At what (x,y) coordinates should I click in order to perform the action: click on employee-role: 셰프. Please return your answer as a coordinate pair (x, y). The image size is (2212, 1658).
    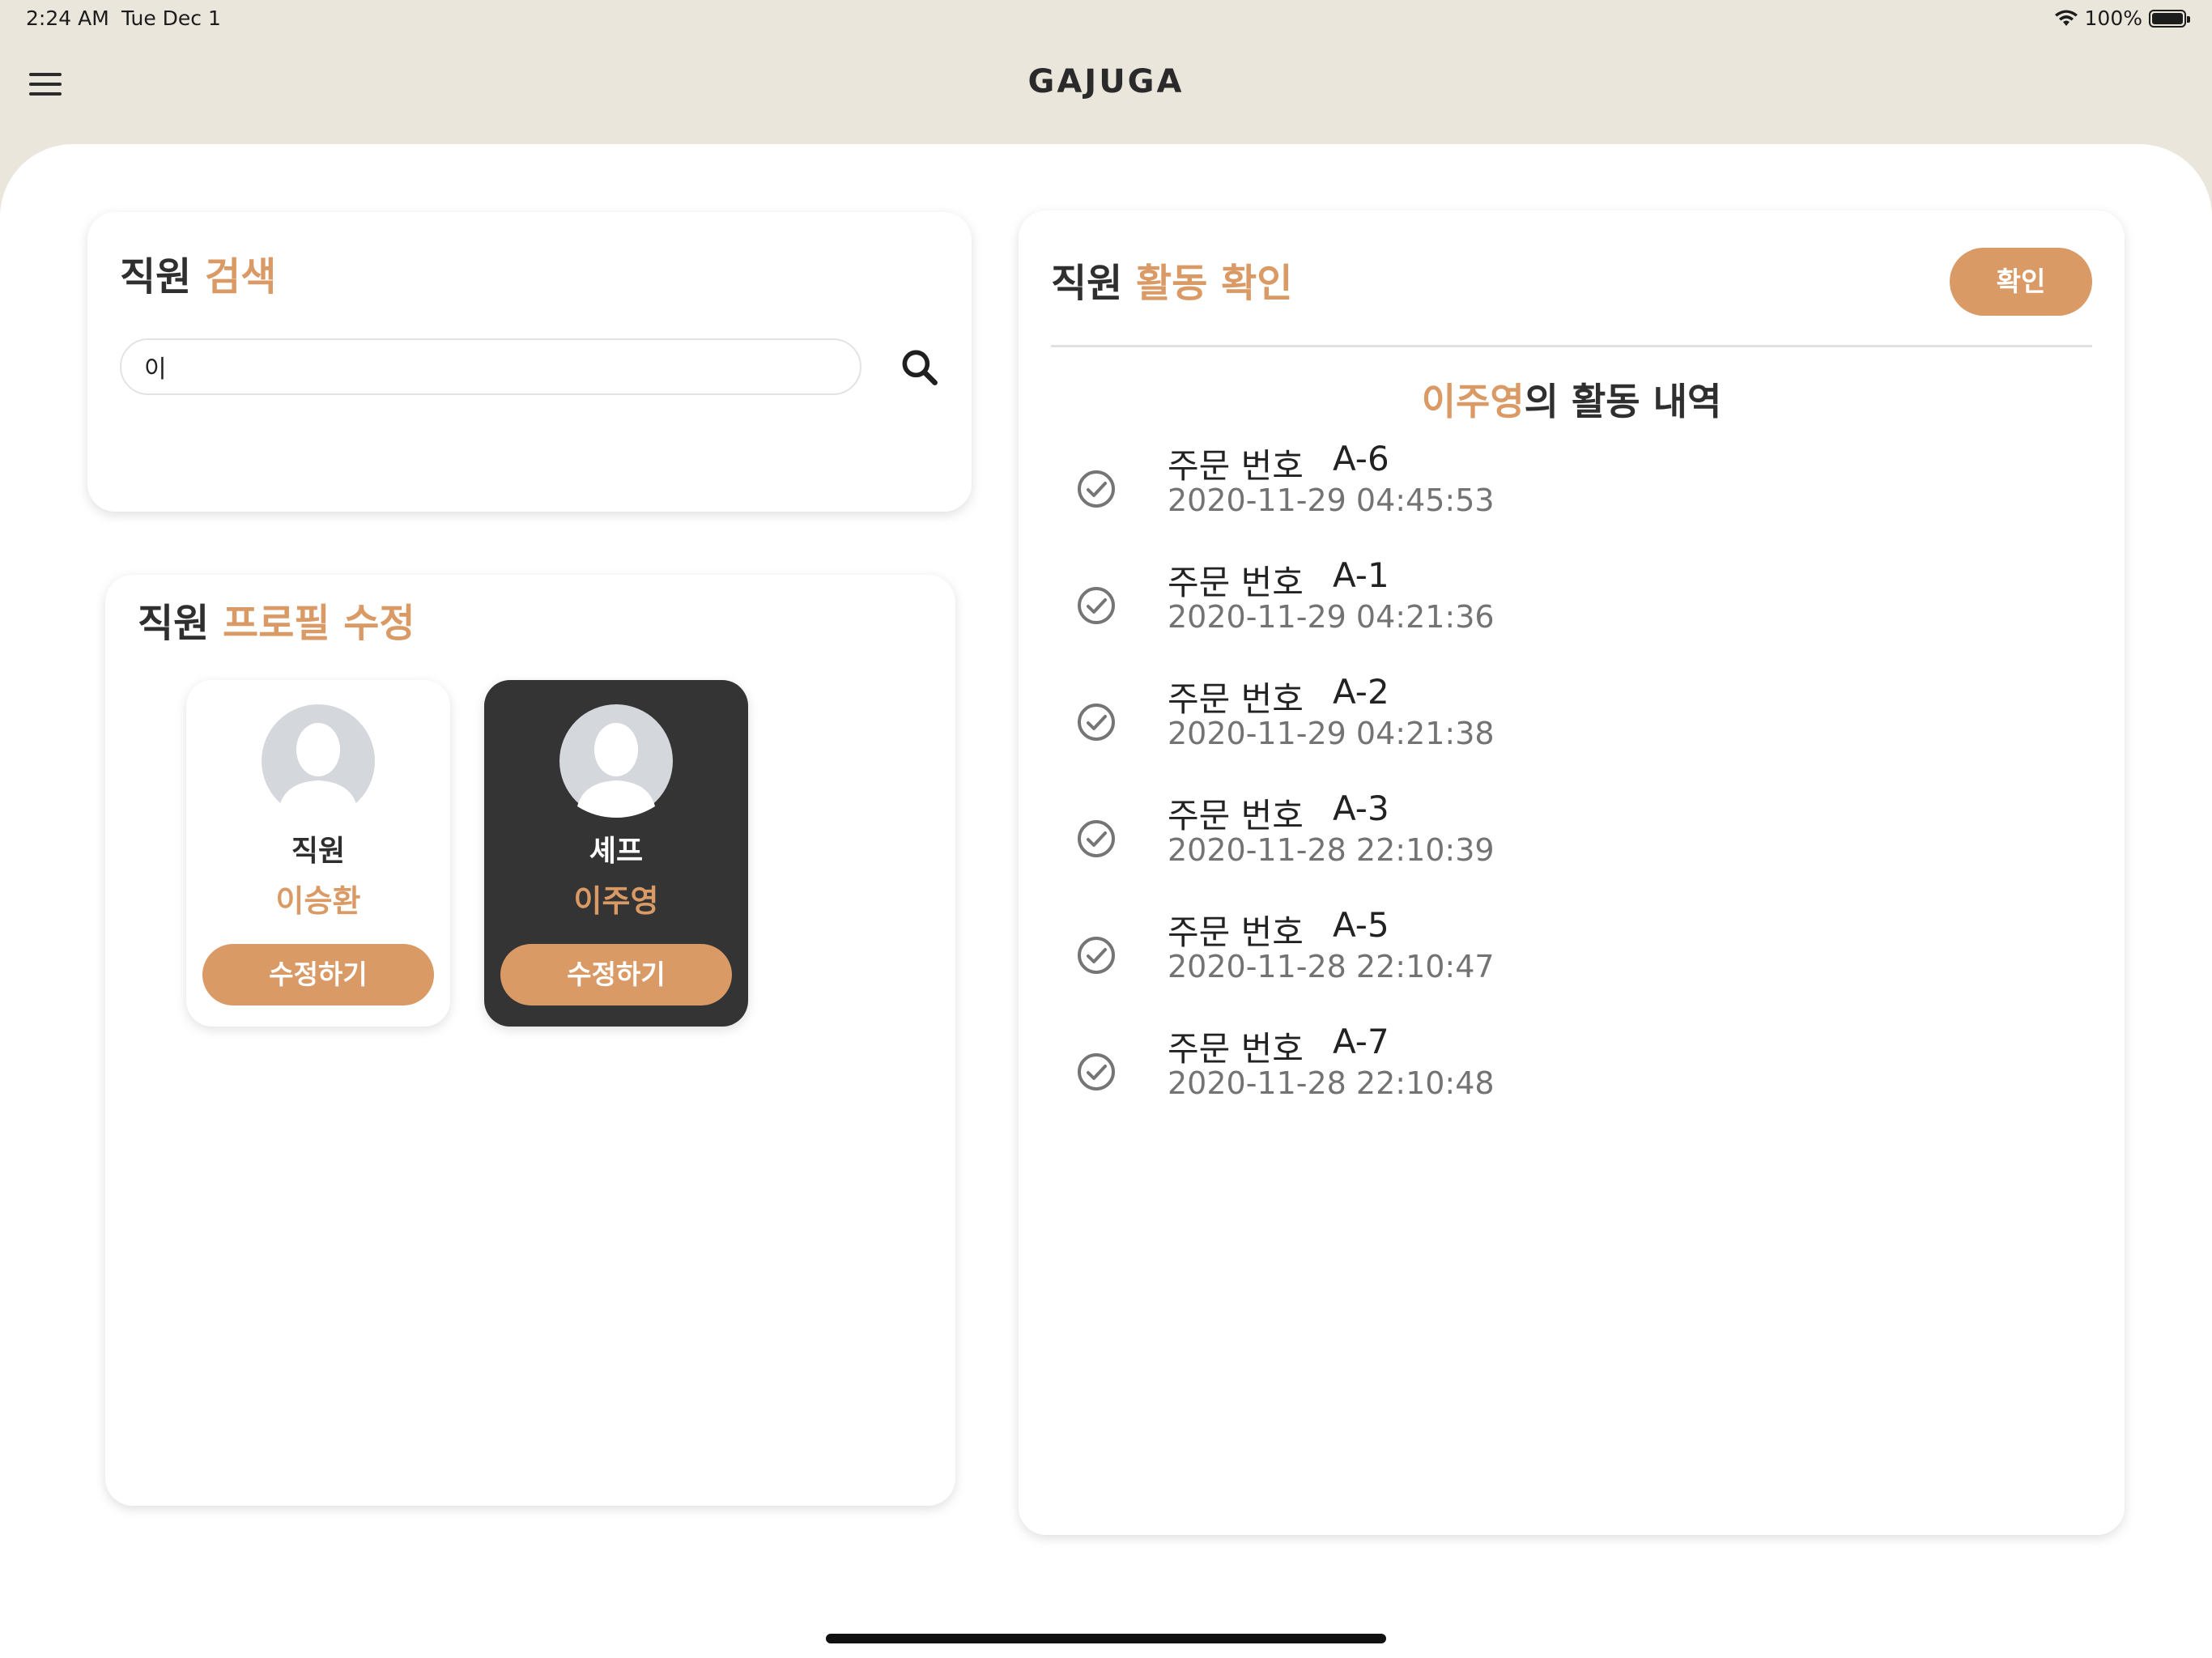
    Looking at the image, I should click on (616, 851).